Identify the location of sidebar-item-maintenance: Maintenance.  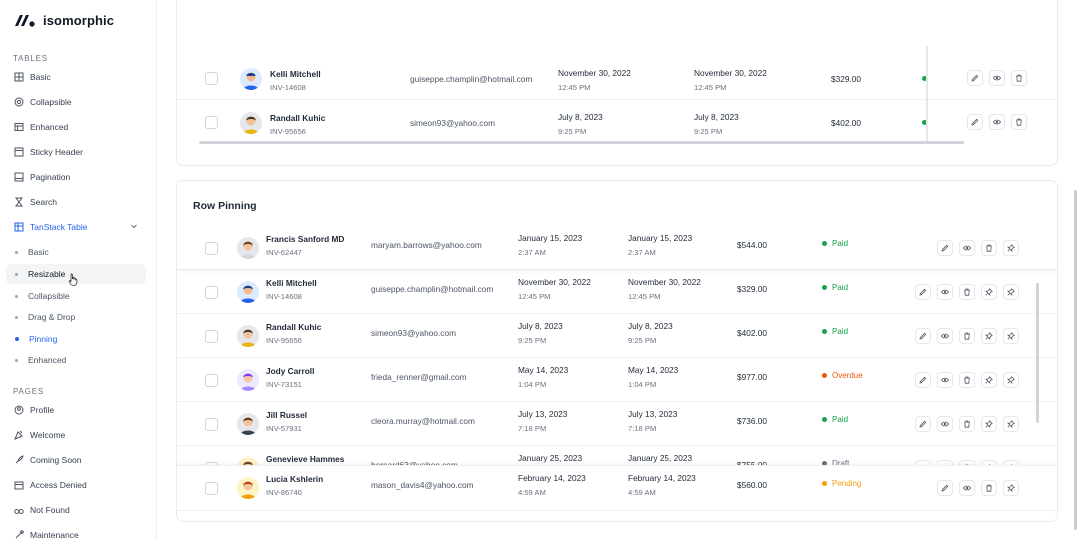
(76, 532).